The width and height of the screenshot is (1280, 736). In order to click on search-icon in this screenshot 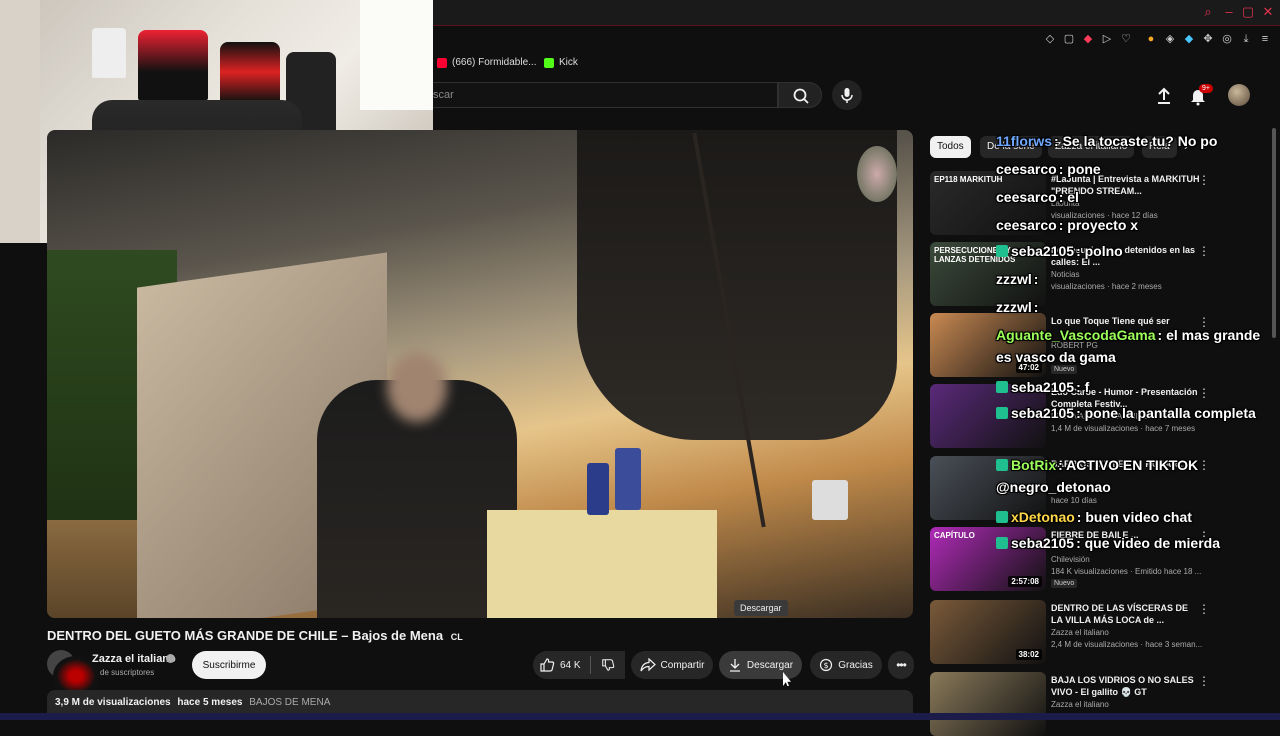, I will do `click(801, 96)`.